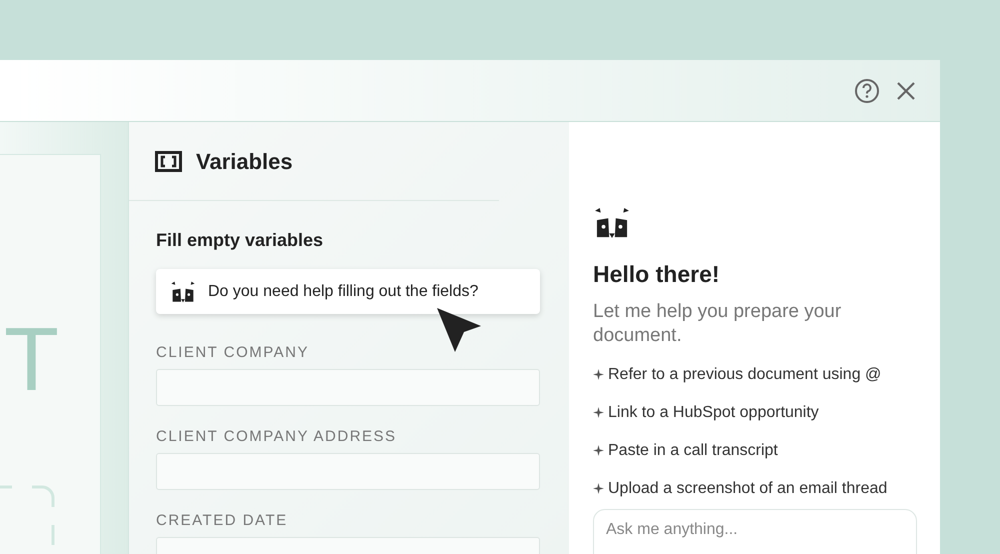  I want to click on help-button, so click(867, 91).